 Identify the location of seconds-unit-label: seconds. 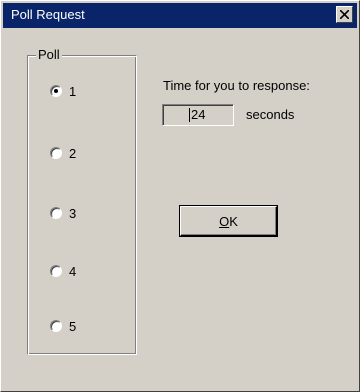
(270, 114).